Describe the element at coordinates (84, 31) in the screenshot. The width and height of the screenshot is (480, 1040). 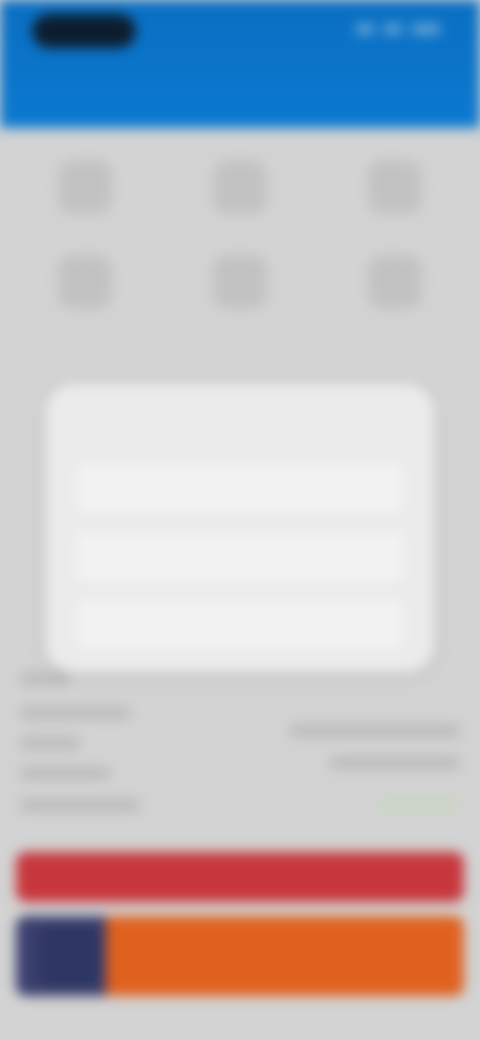
I see `status-time-pill` at that location.